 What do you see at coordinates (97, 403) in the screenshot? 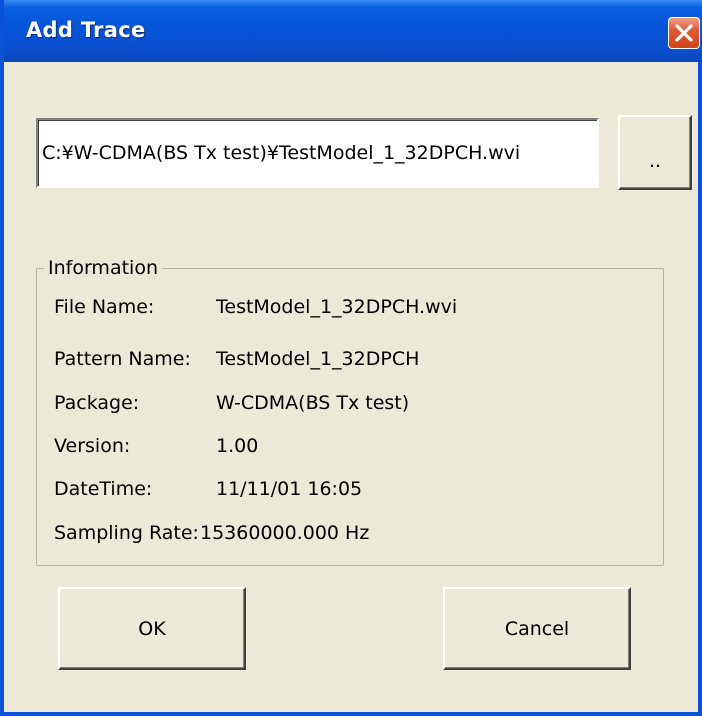
I see `package-label: Package:` at bounding box center [97, 403].